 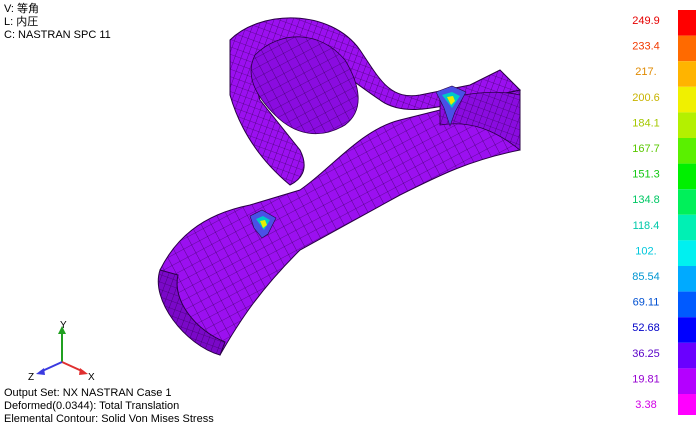 What do you see at coordinates (61, 351) in the screenshot?
I see `coordinate-triad: Y Z X` at bounding box center [61, 351].